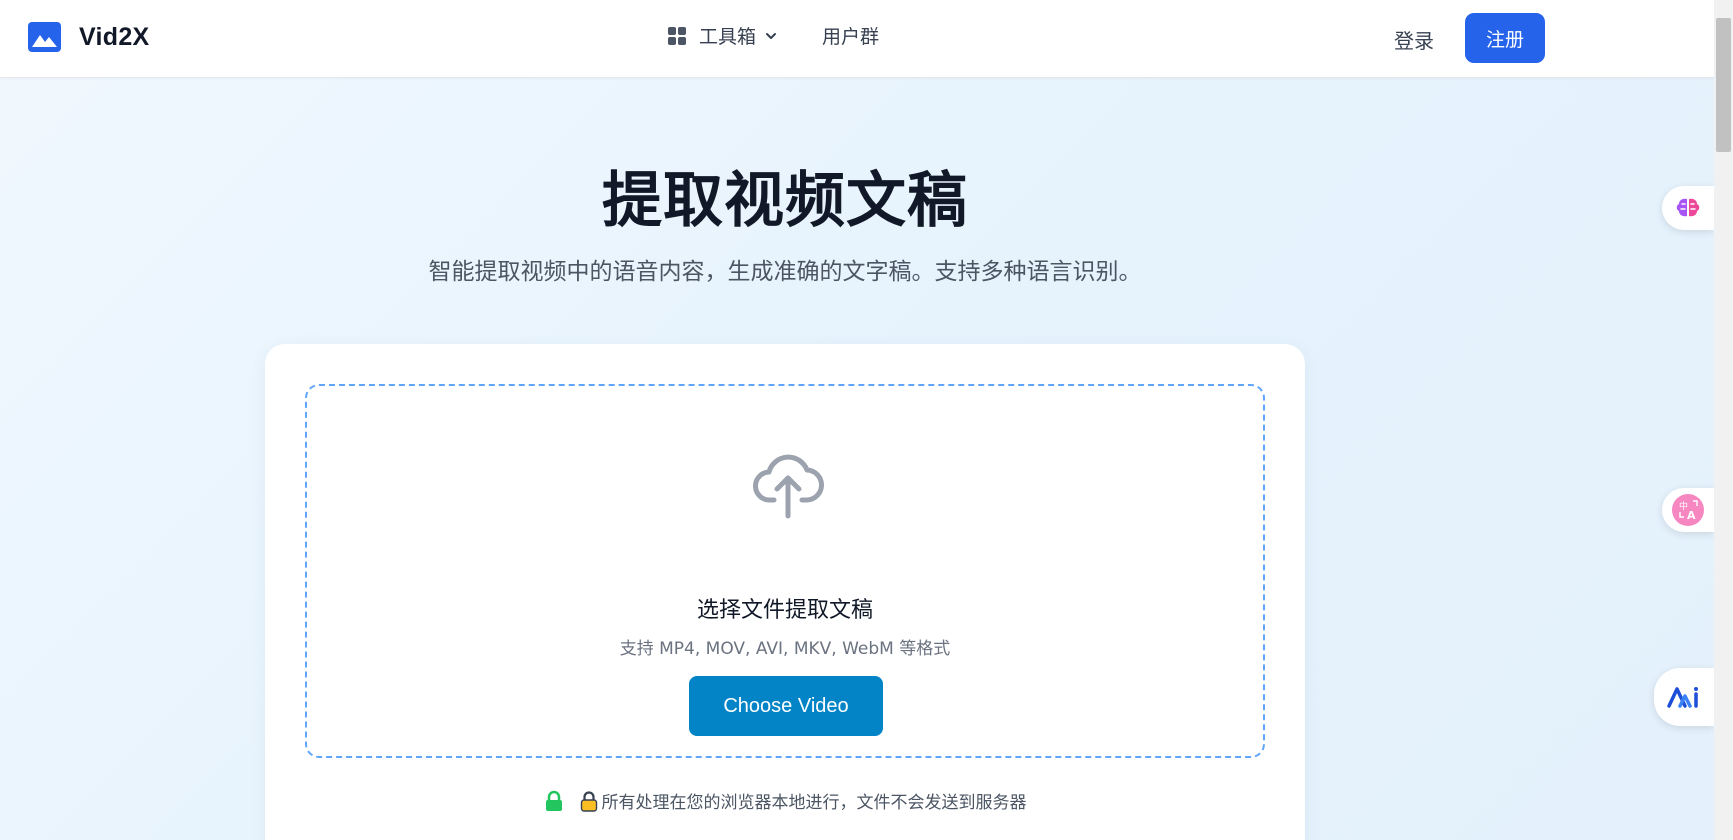 Image resolution: width=1733 pixels, height=840 pixels. I want to click on dropzone-title: 选择文件提取文稿, so click(784, 610).